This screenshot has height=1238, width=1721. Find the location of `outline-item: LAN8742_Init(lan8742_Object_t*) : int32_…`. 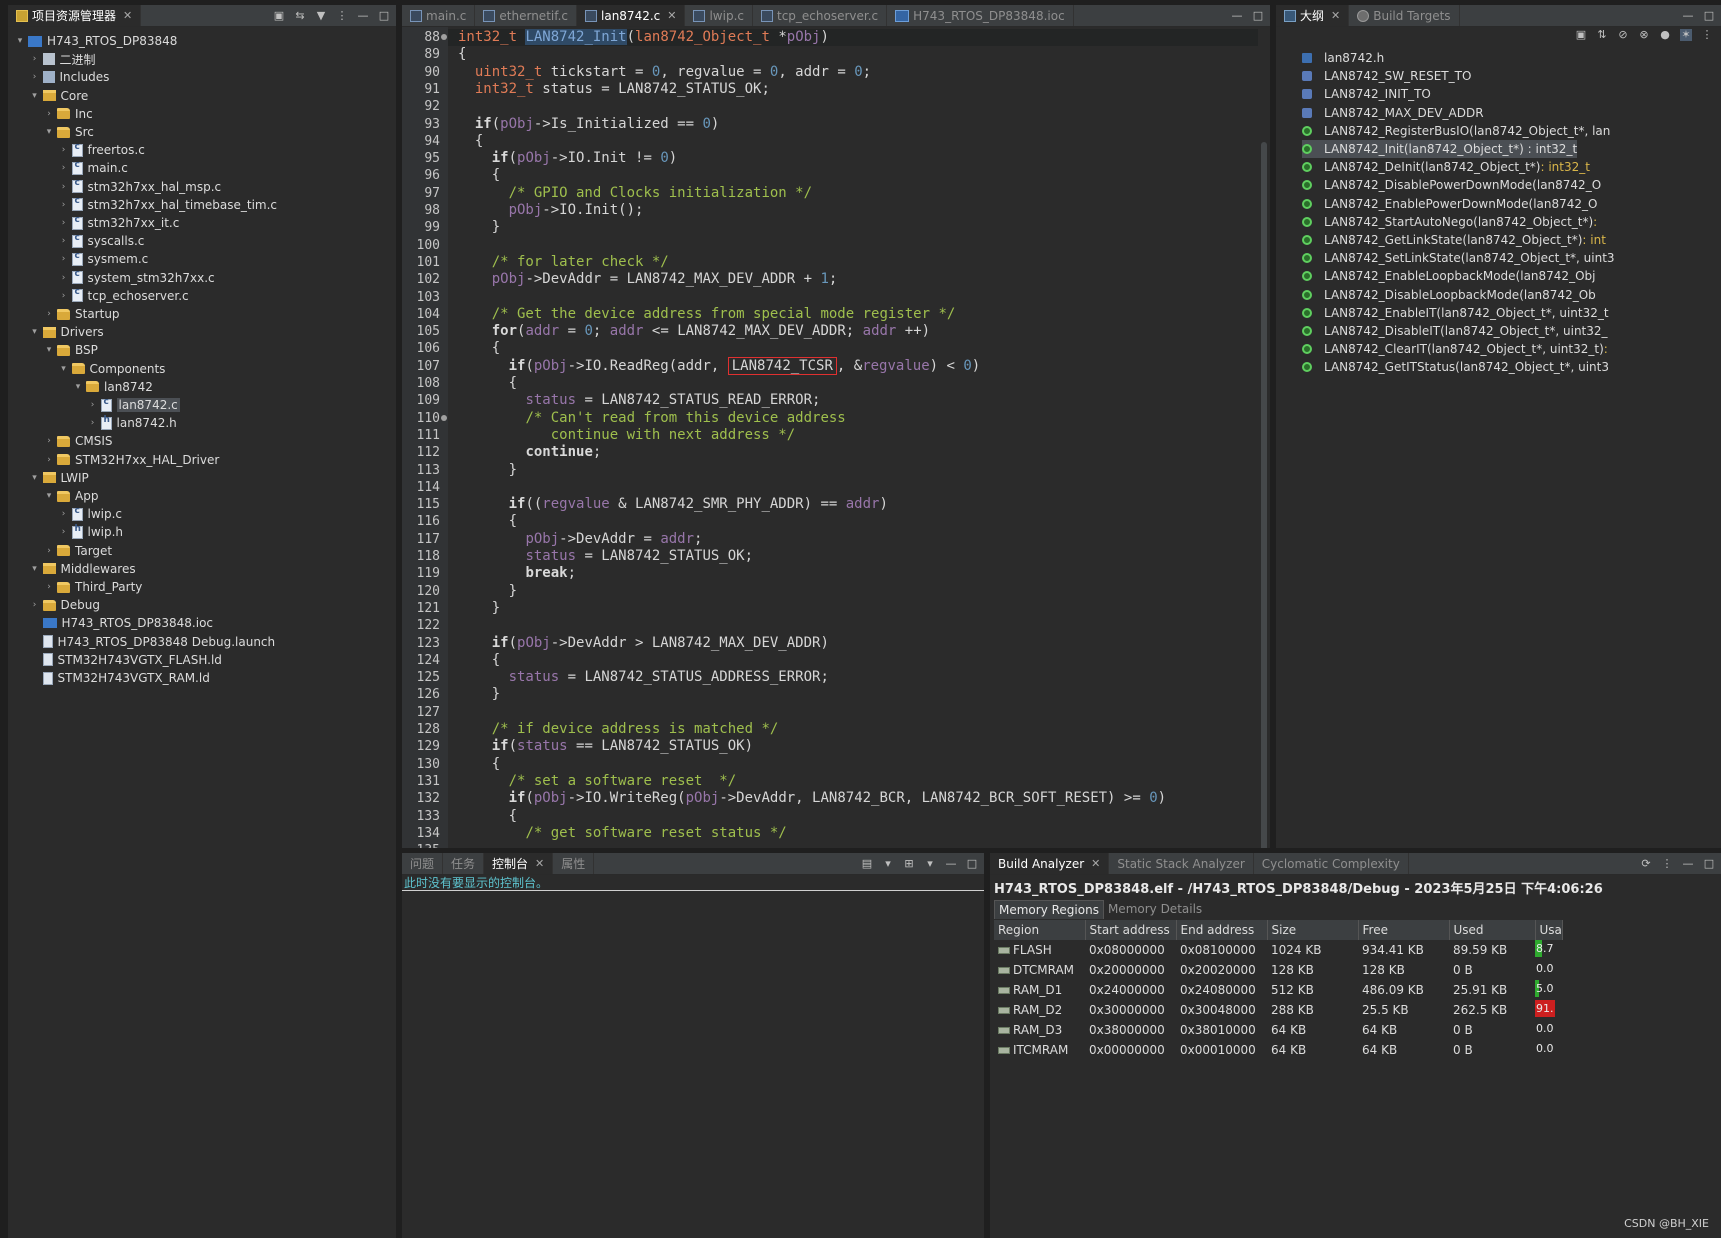

outline-item: LAN8742_Init(lan8742_Object_t*) : int32_… is located at coordinates (1440, 149).